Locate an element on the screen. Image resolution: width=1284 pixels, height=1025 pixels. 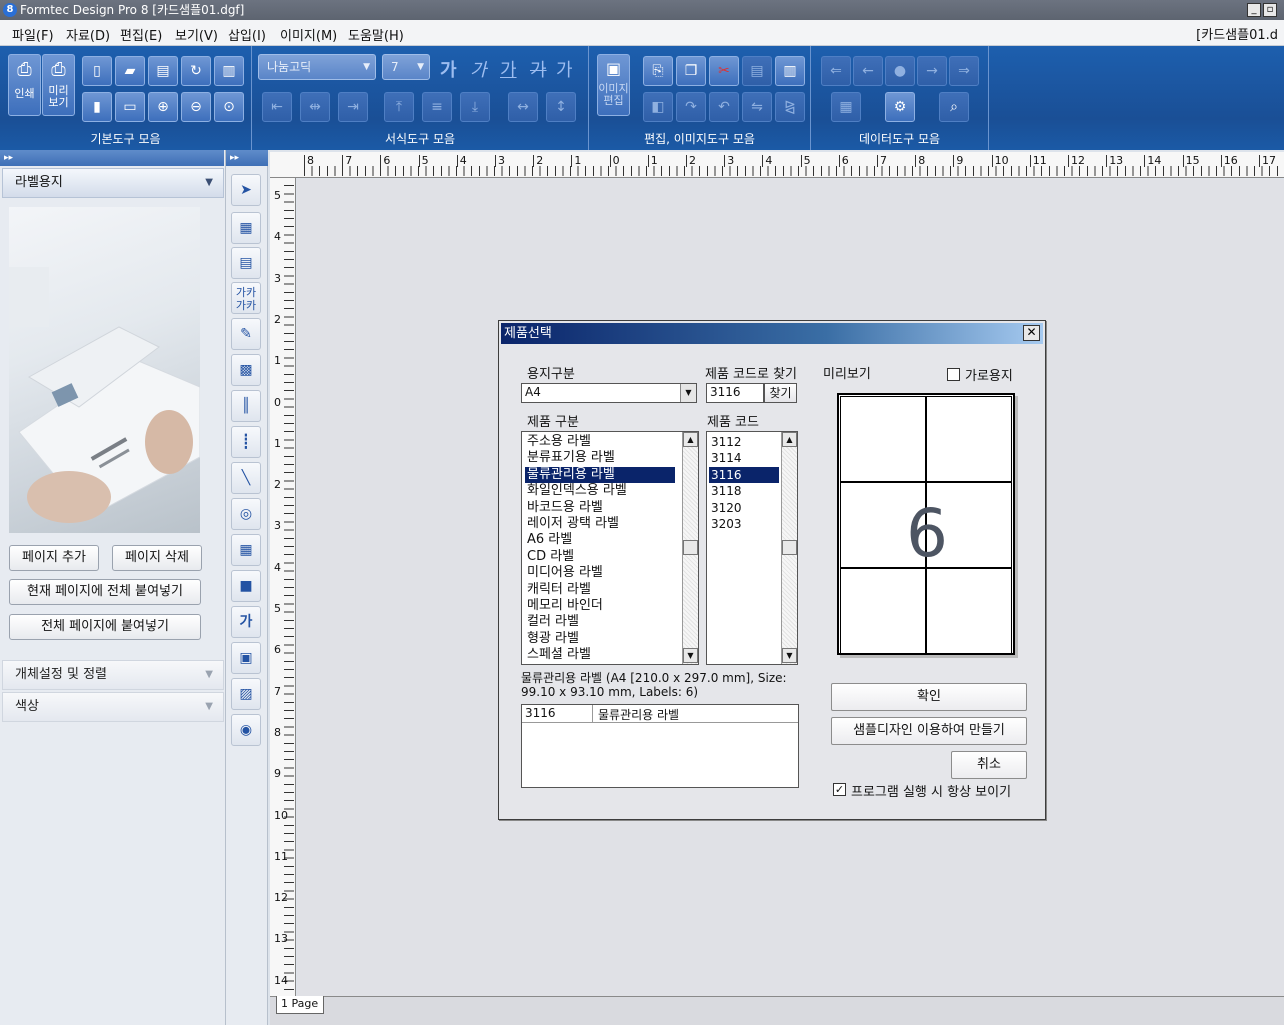
align-bottom-icon: ⤓ is located at coordinates (475, 107).